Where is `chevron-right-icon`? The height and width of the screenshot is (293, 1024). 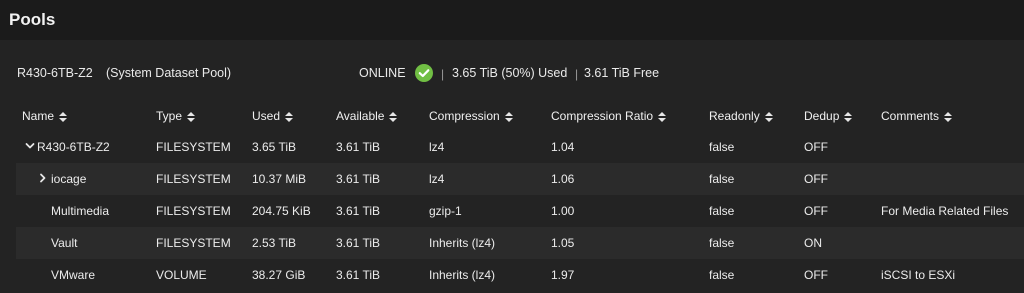 chevron-right-icon is located at coordinates (43, 178).